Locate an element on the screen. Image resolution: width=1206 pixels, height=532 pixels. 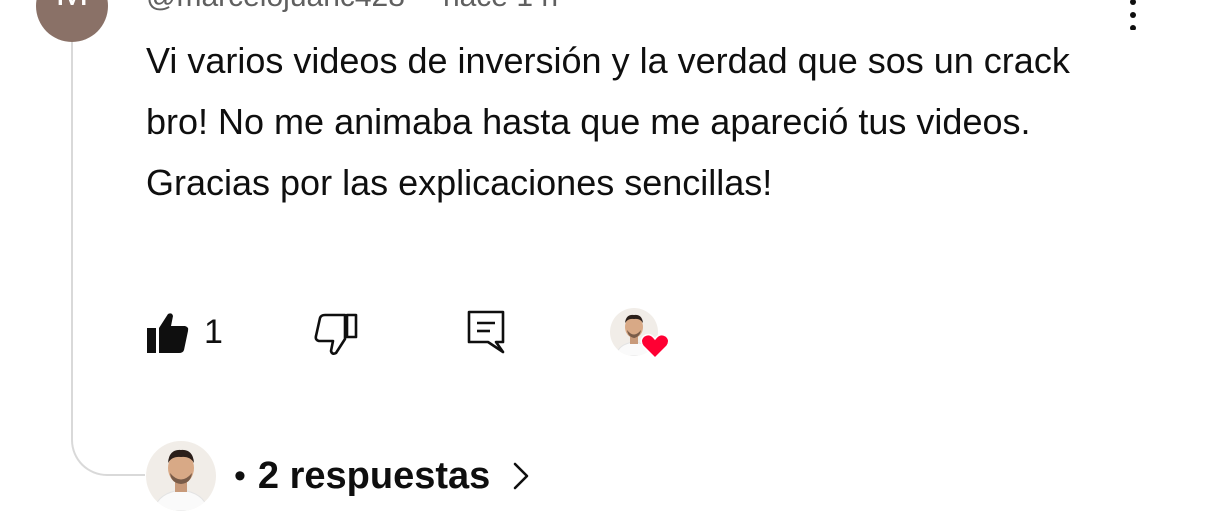
view-replies-button: • 2 respuestas is located at coordinates (339, 476).